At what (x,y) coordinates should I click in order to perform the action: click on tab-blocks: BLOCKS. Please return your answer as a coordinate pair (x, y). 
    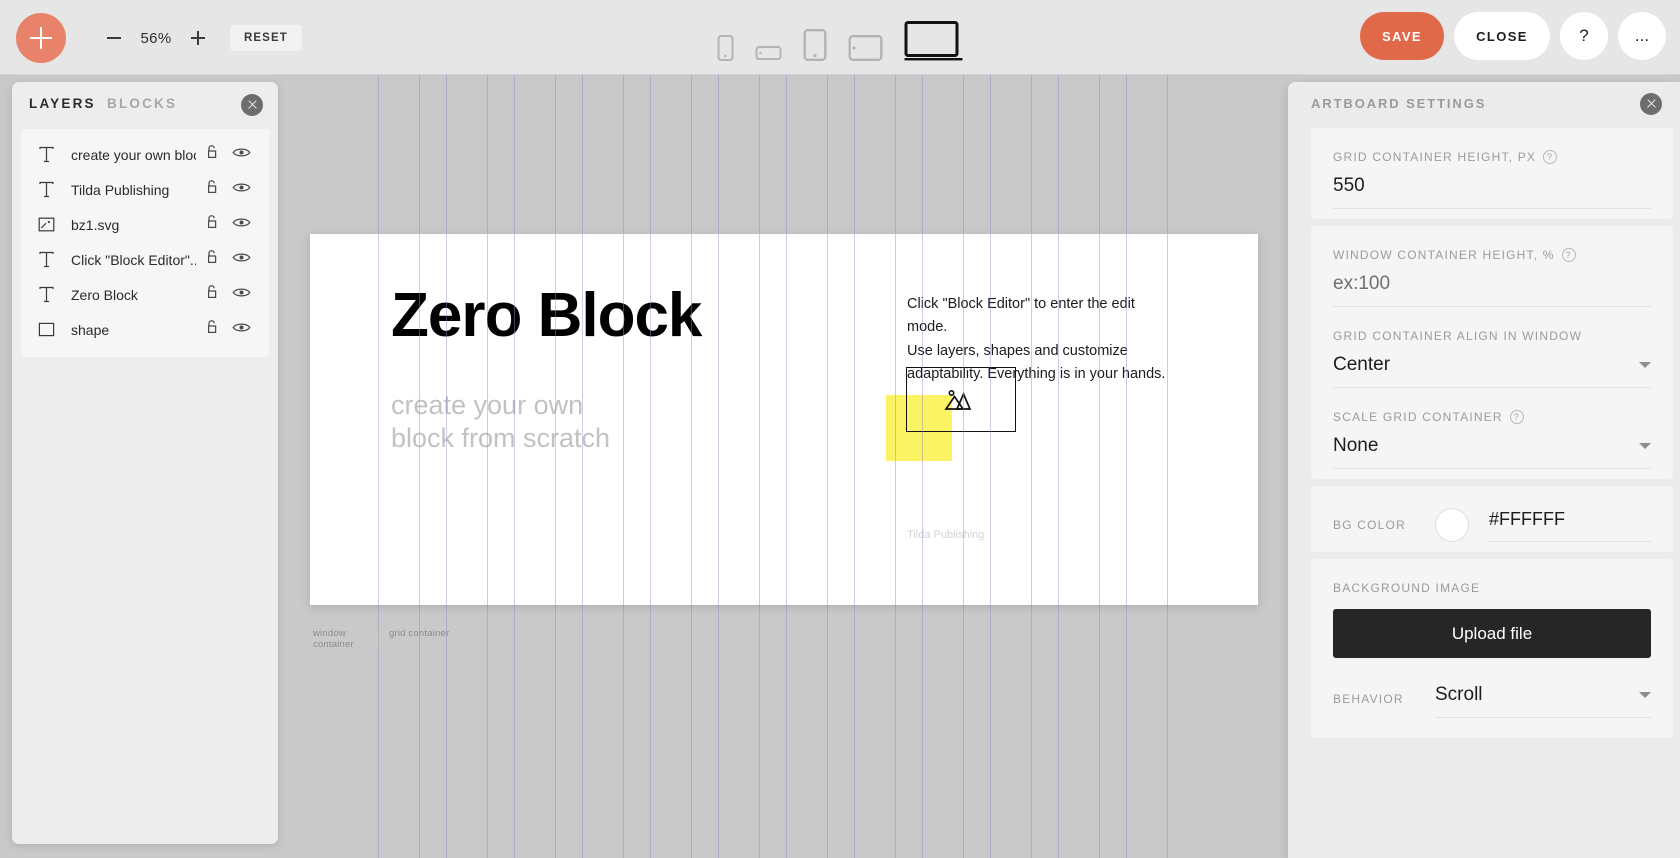
    Looking at the image, I should click on (142, 103).